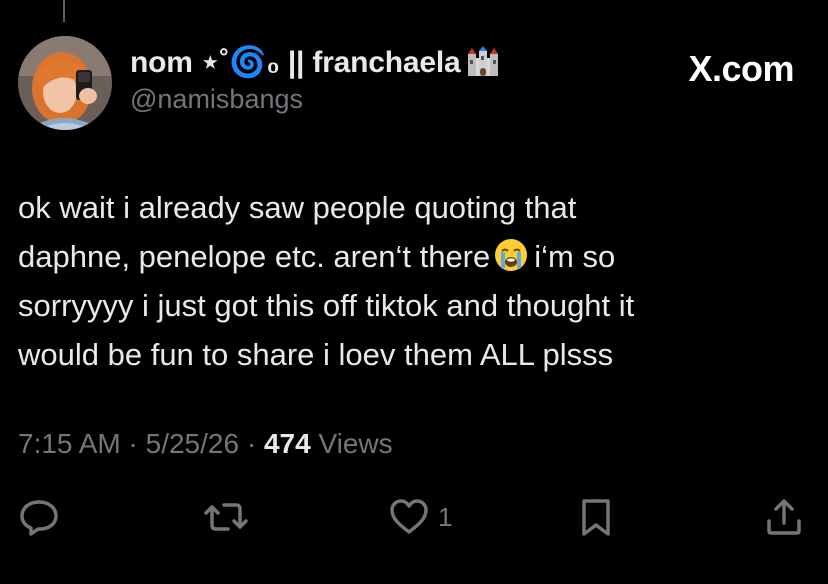 The height and width of the screenshot is (584, 828). What do you see at coordinates (192, 443) in the screenshot?
I see `tweet-date: 5/25/26` at bounding box center [192, 443].